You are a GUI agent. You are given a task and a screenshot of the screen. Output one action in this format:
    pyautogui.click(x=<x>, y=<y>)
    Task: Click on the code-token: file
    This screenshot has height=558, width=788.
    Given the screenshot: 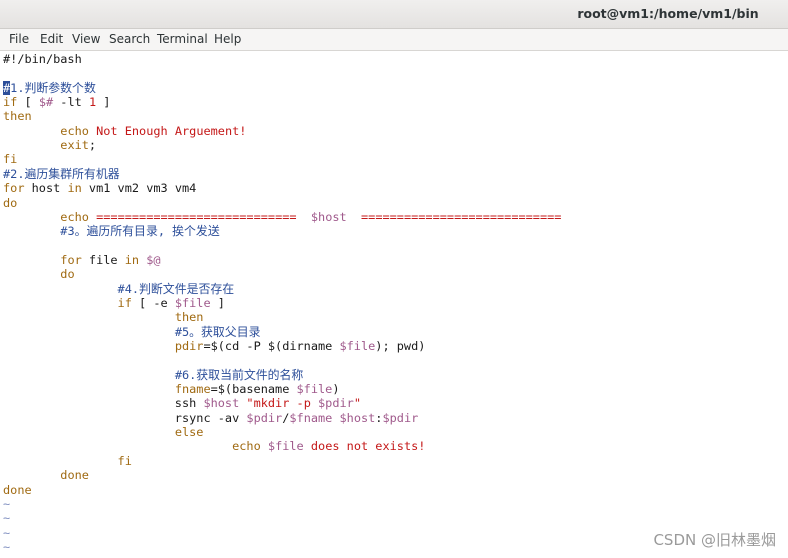 What is the action you would take?
    pyautogui.click(x=103, y=259)
    